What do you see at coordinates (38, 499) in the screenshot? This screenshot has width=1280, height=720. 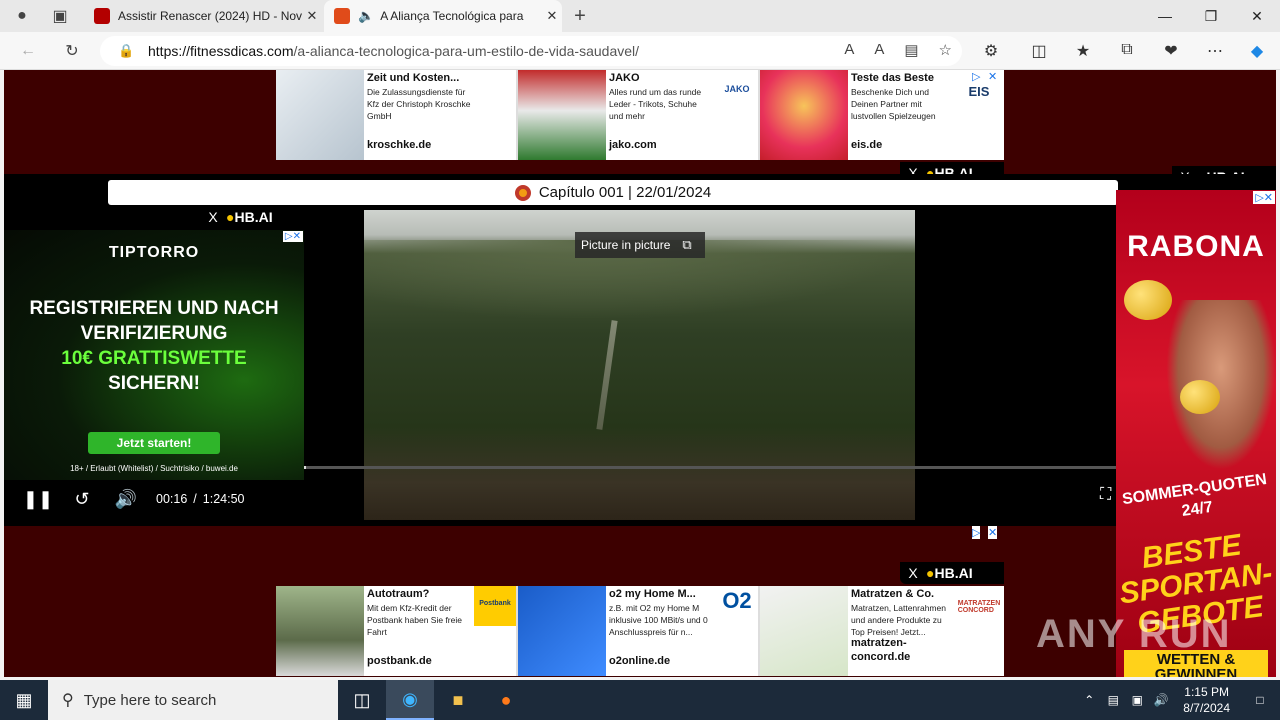 I see `pause-icon: ❚❚` at bounding box center [38, 499].